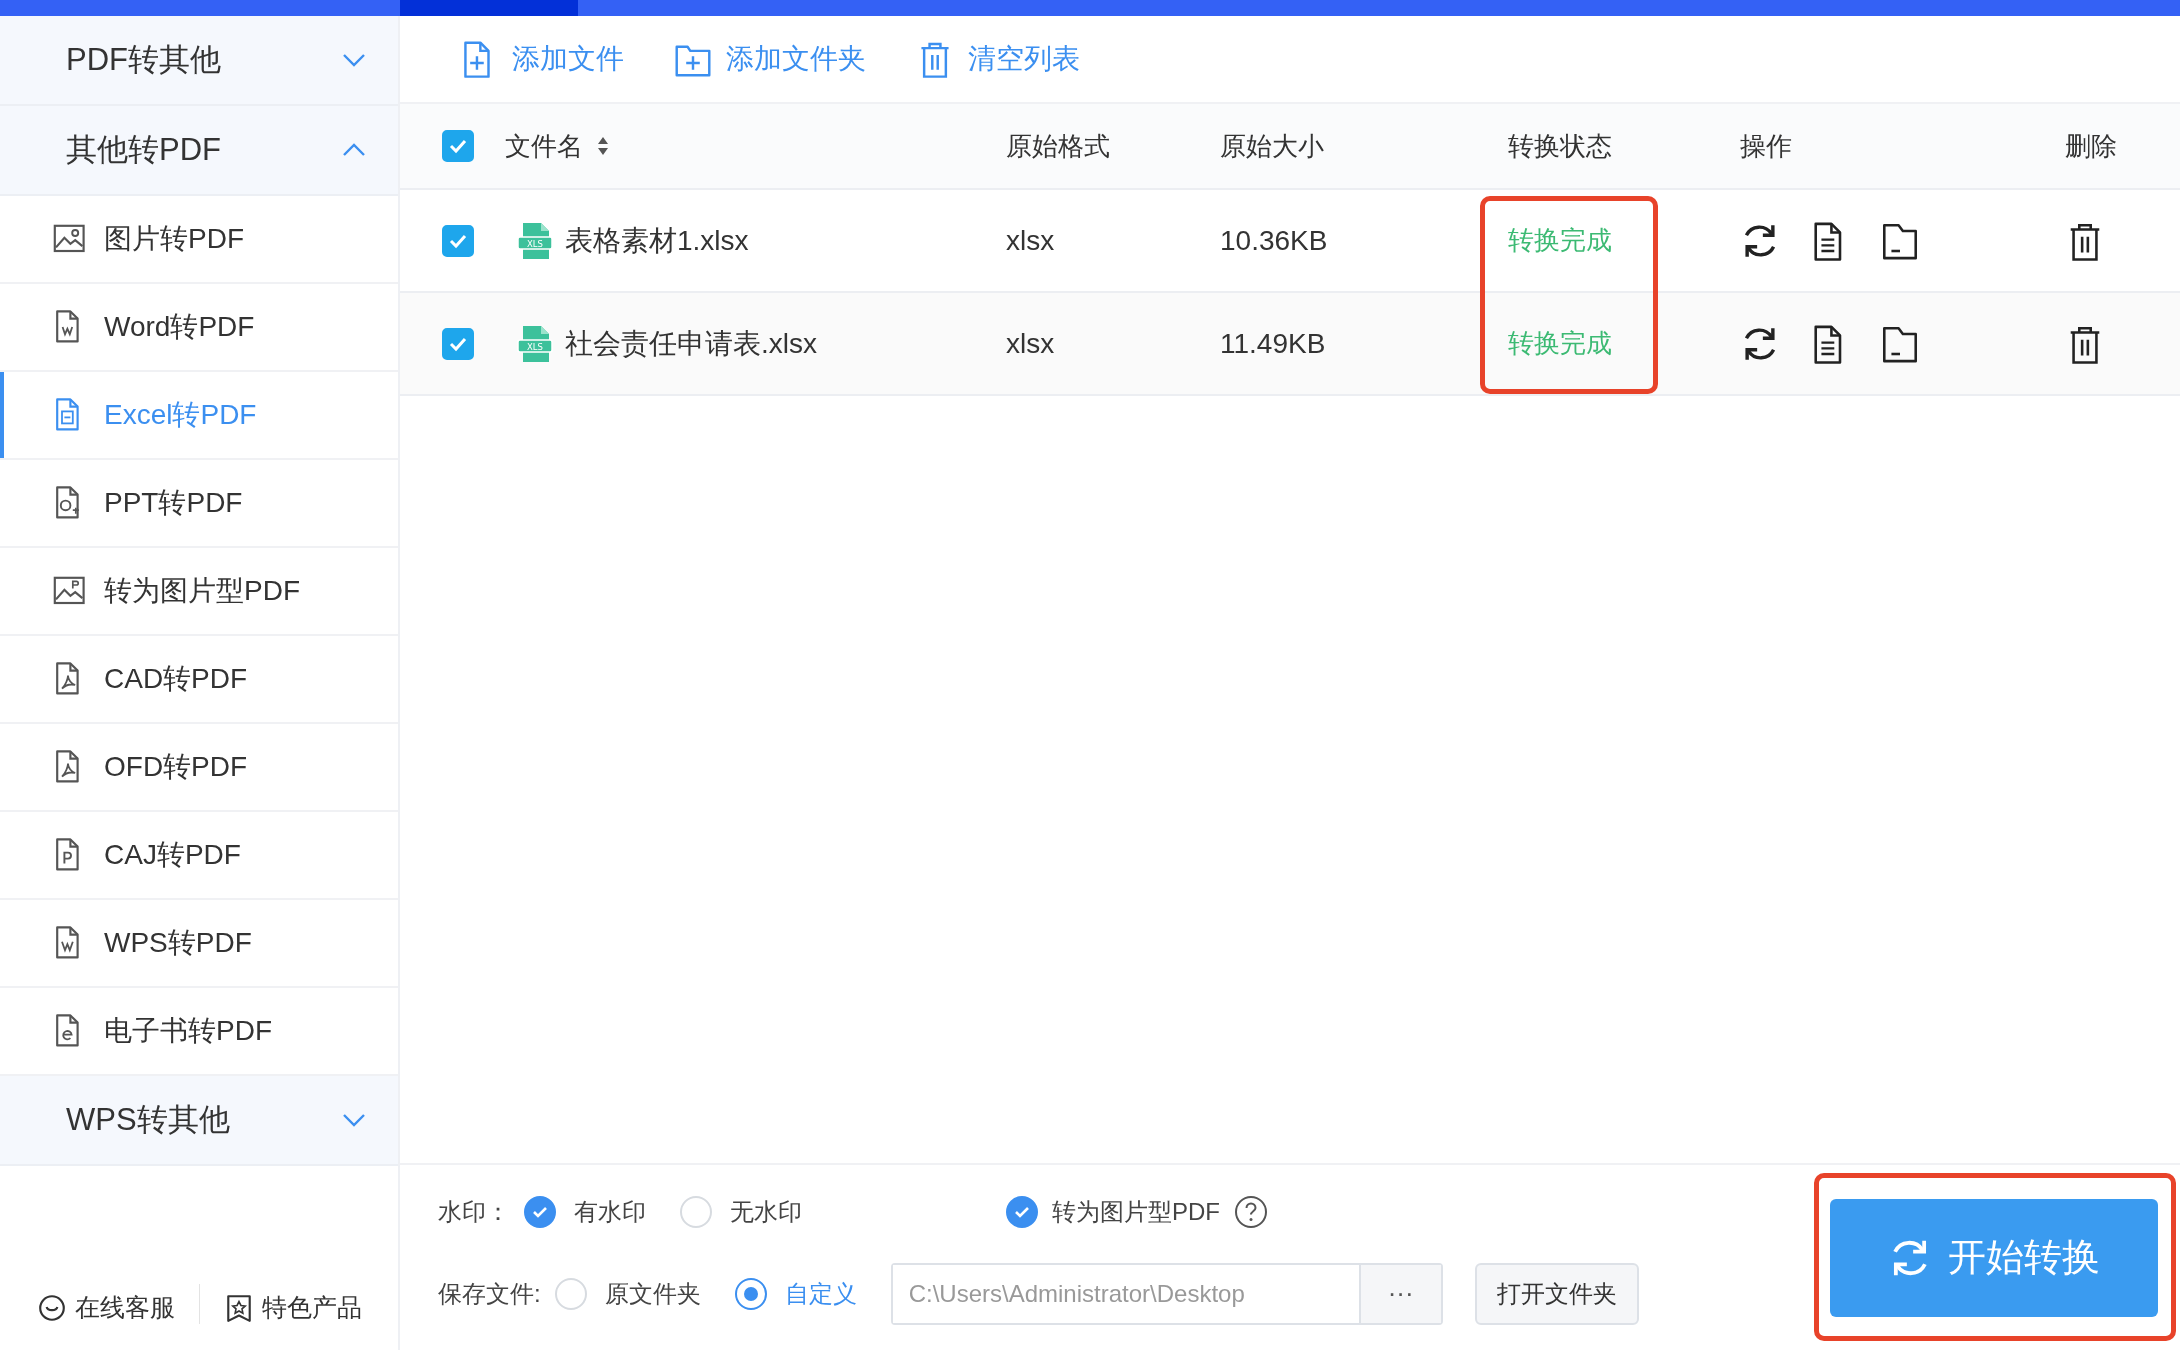 The image size is (2180, 1350). I want to click on sort-icon, so click(603, 146).